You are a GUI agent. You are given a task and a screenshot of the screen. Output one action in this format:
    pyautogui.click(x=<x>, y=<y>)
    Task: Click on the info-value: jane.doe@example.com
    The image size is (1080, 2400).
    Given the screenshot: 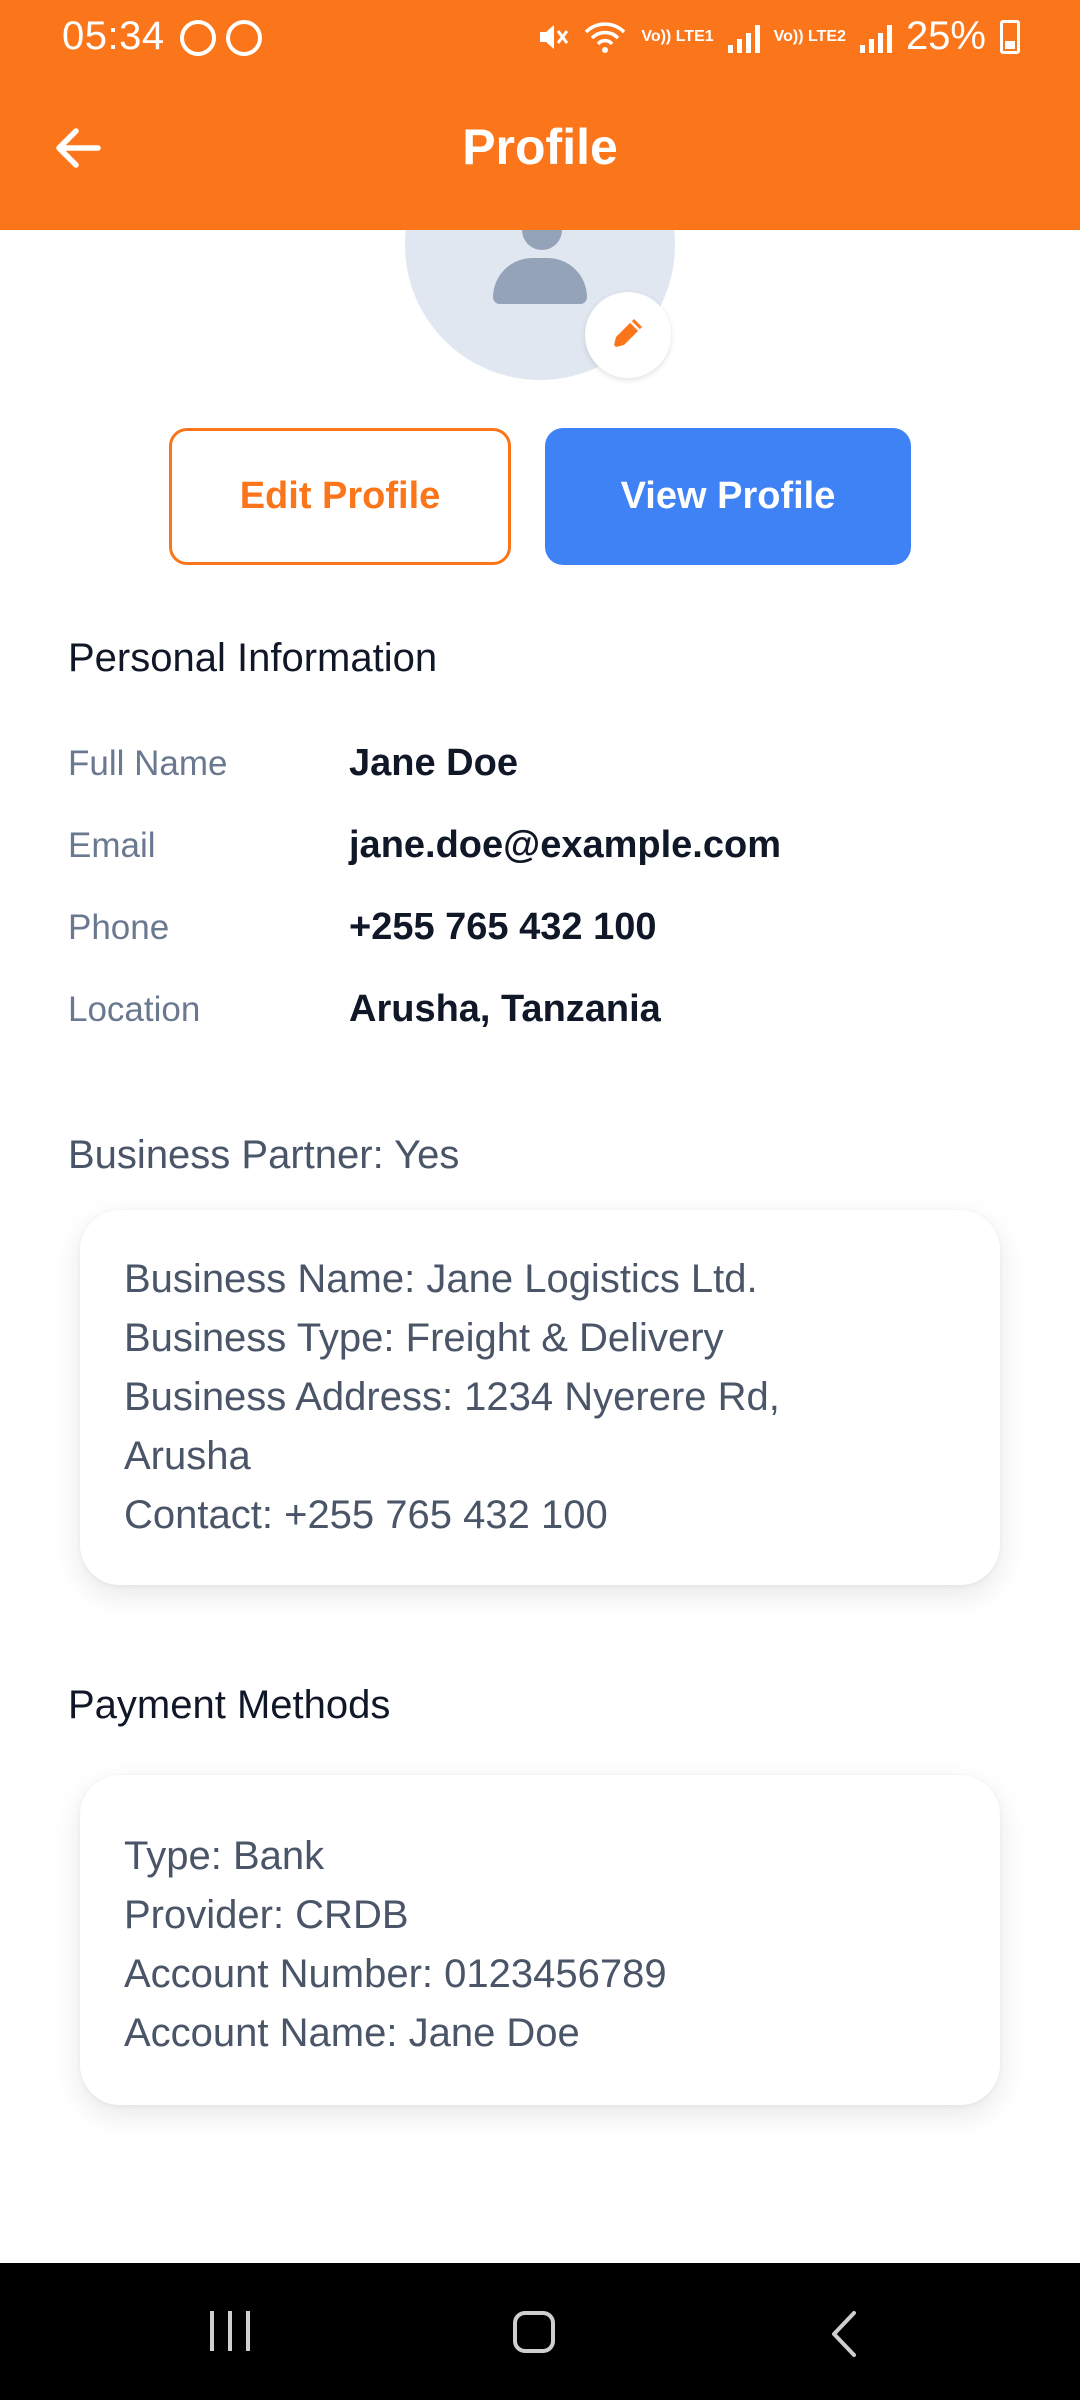 What is the action you would take?
    pyautogui.click(x=565, y=845)
    